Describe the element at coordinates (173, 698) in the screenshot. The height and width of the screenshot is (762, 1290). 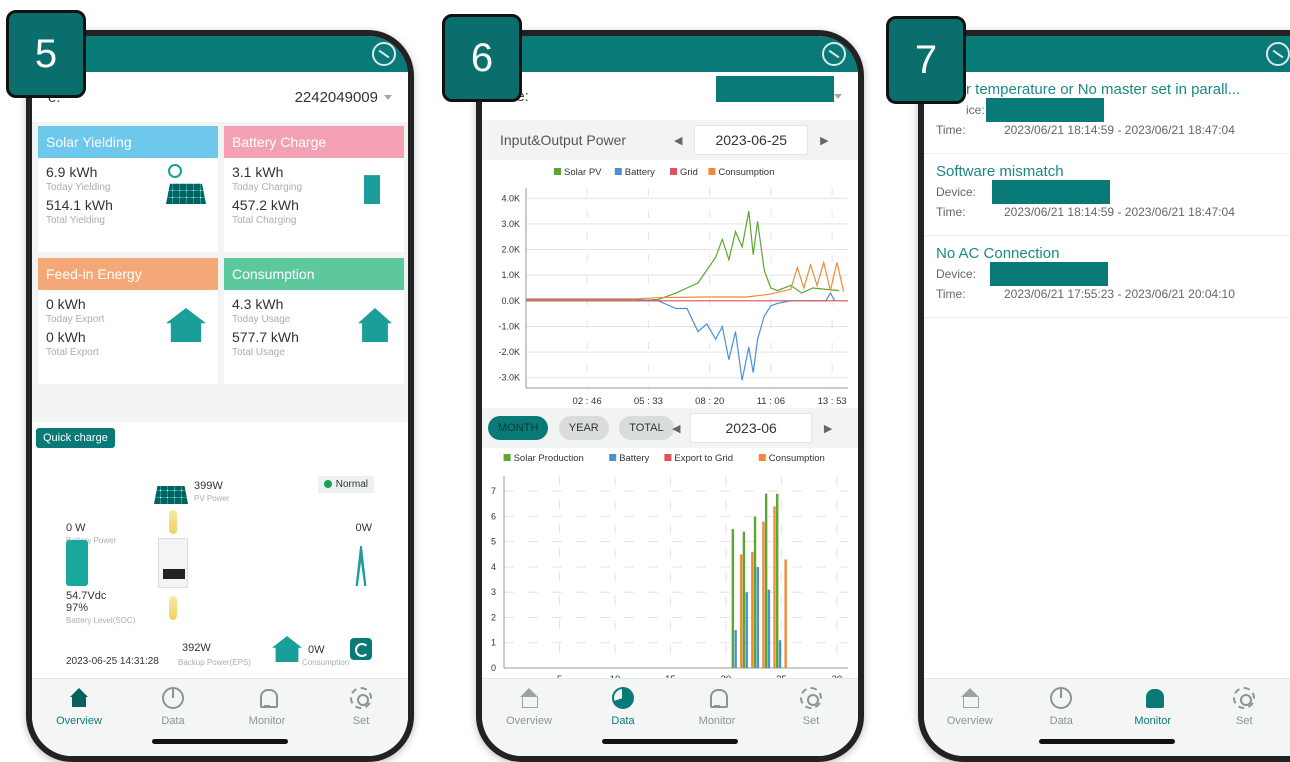
I see `pie-chart-icon` at that location.